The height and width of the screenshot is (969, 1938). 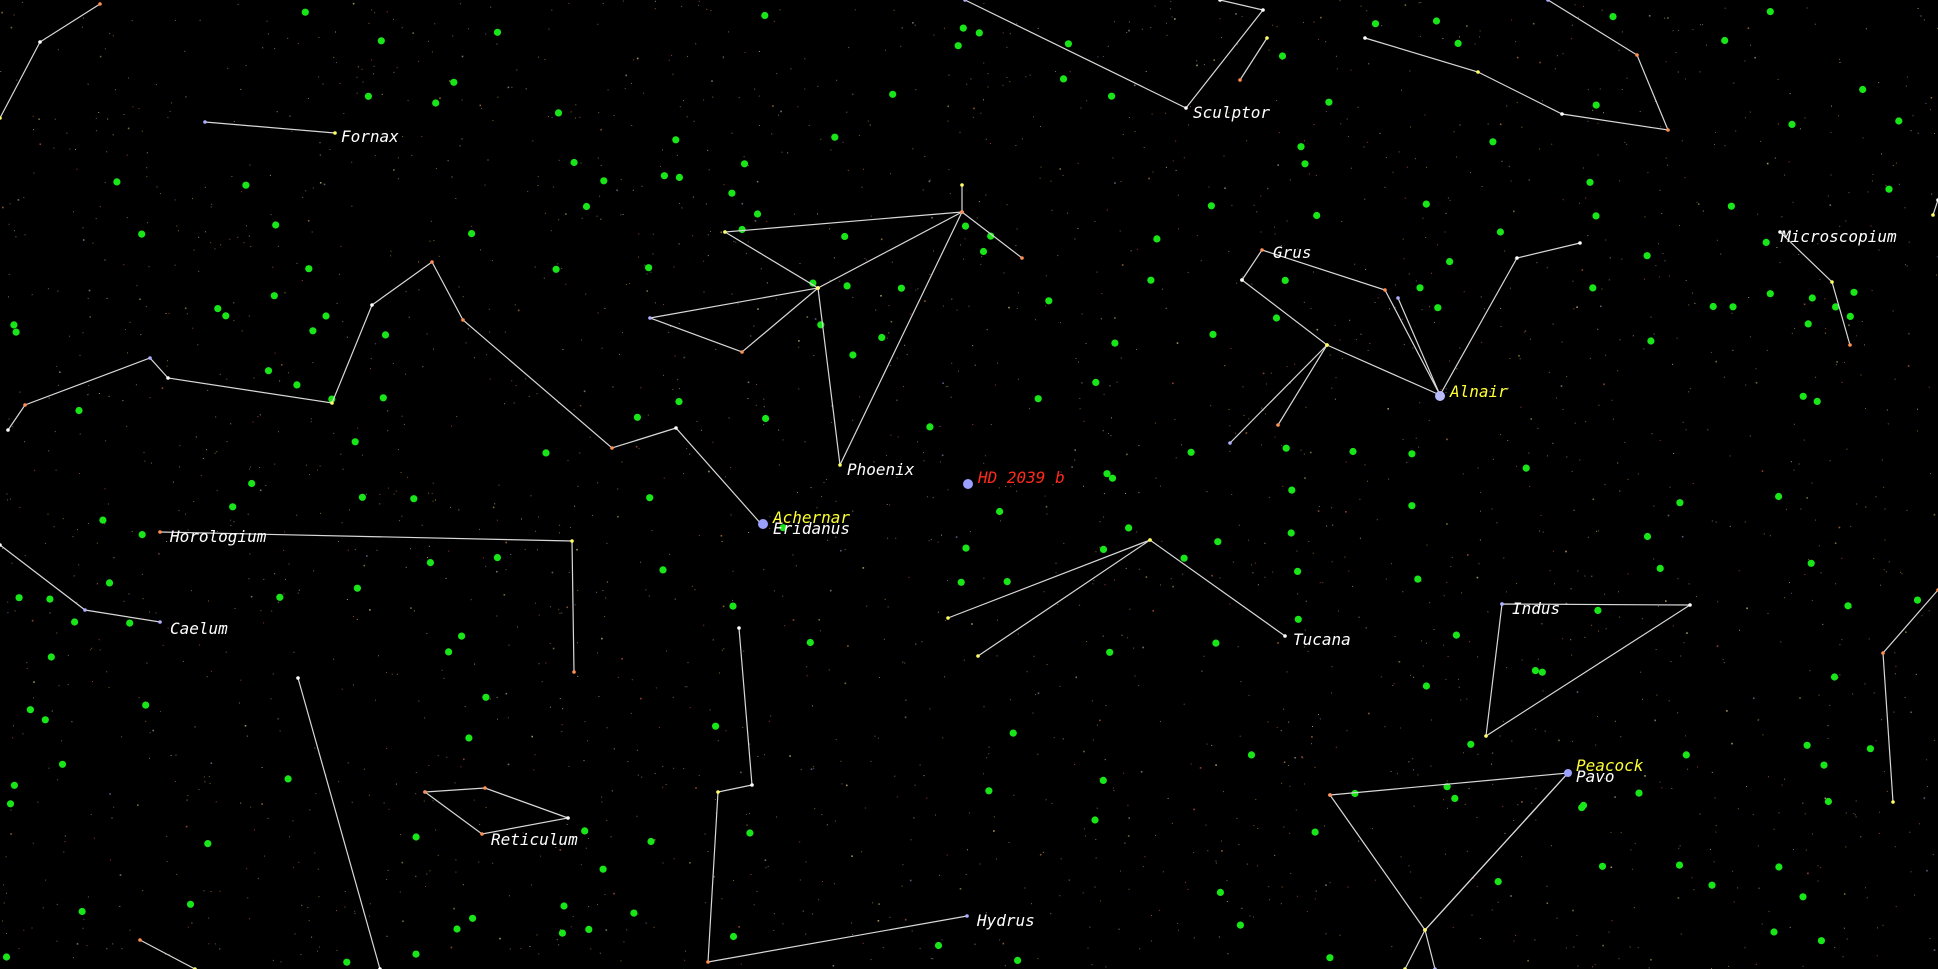 What do you see at coordinates (1838, 236) in the screenshot?
I see `label-microscopium: Microscopium` at bounding box center [1838, 236].